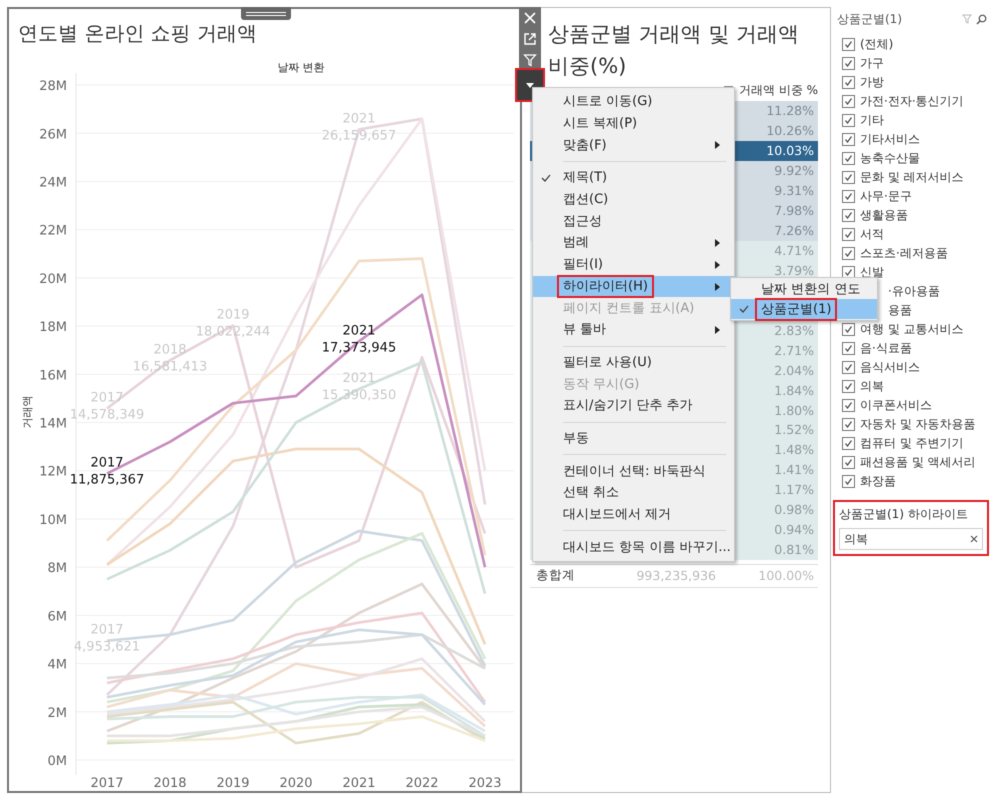 The image size is (1000, 800). I want to click on y-tick-label: 16M, so click(53, 376).